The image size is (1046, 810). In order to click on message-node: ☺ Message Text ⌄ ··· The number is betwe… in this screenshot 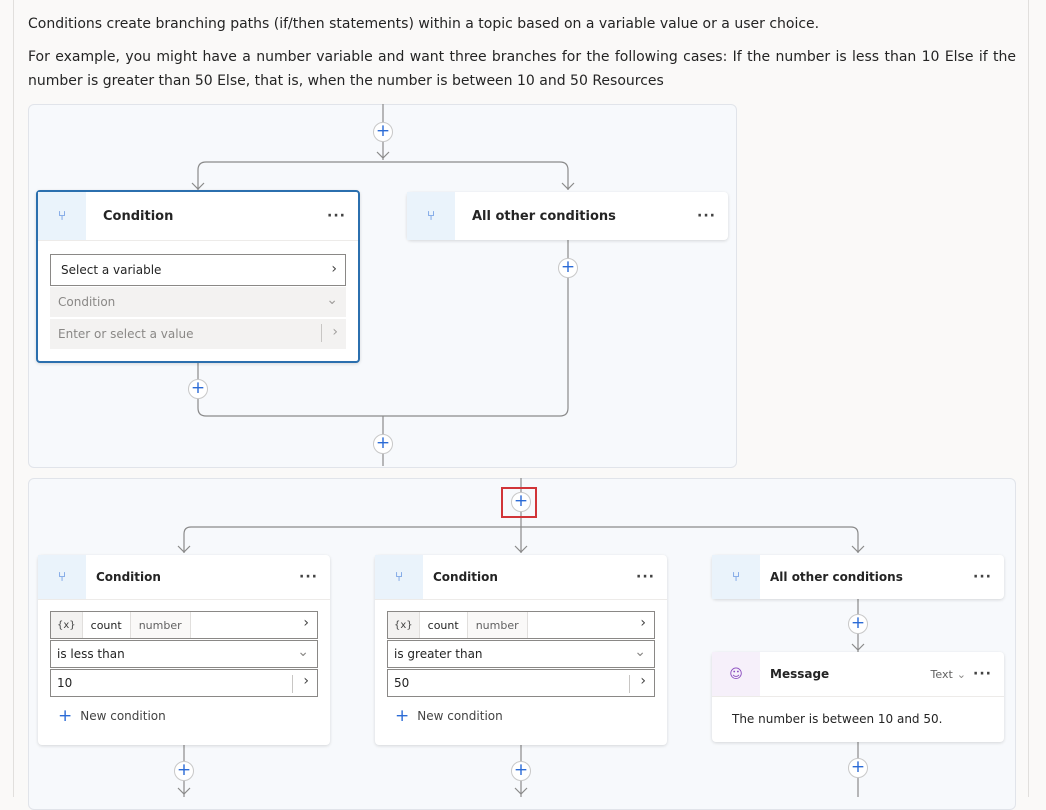, I will do `click(858, 697)`.